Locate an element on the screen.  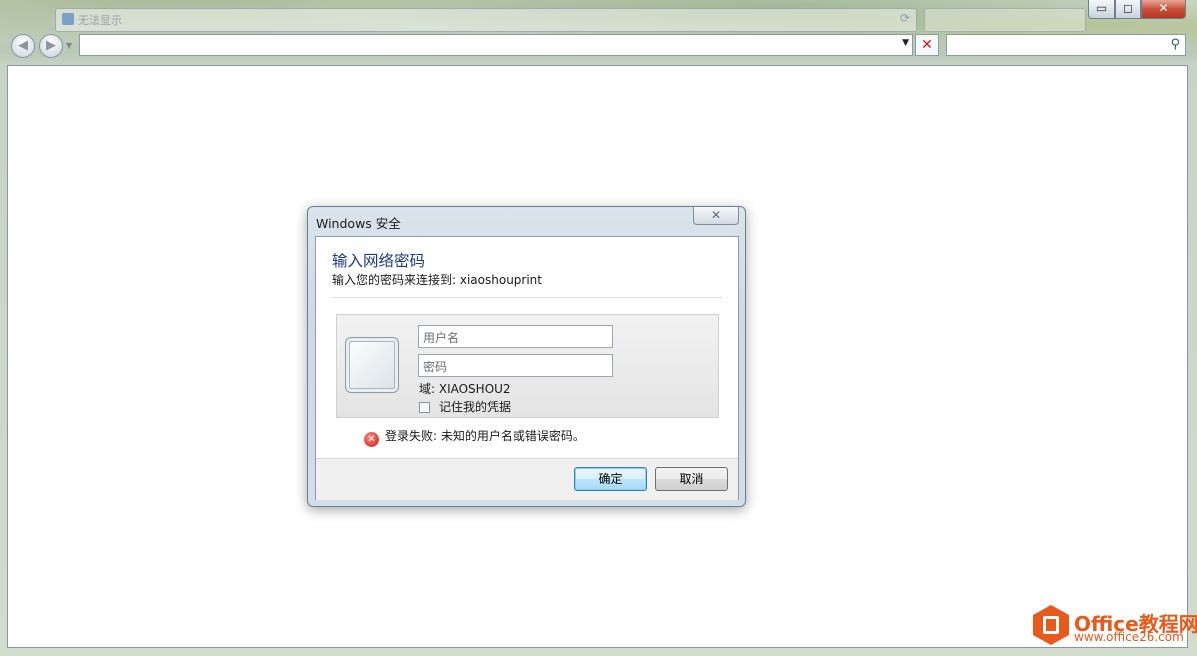
remember-label: 记住我的凭据 is located at coordinates (475, 407).